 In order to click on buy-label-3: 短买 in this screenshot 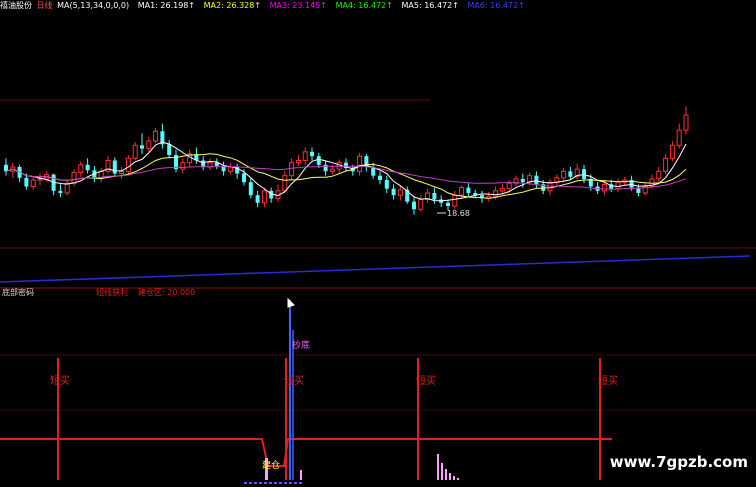, I will do `click(426, 380)`.